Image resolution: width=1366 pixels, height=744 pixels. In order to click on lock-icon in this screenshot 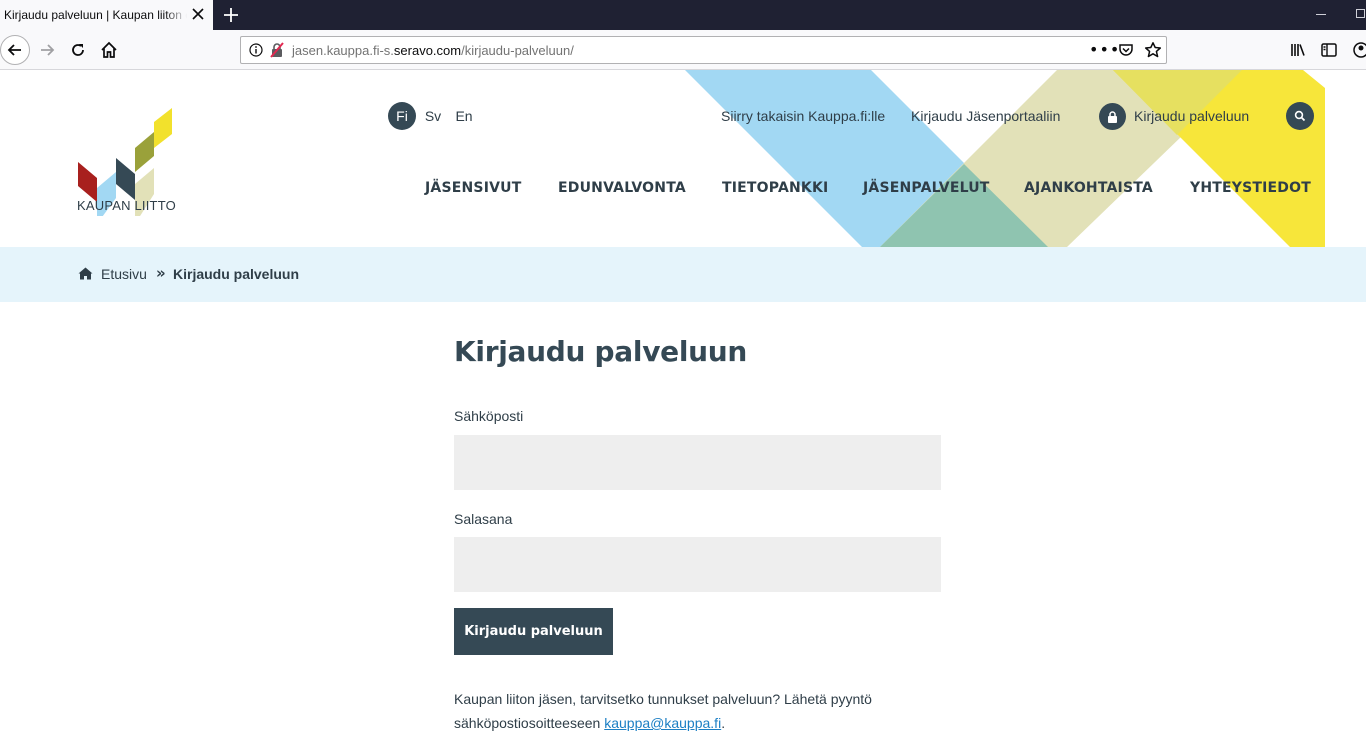, I will do `click(1112, 116)`.